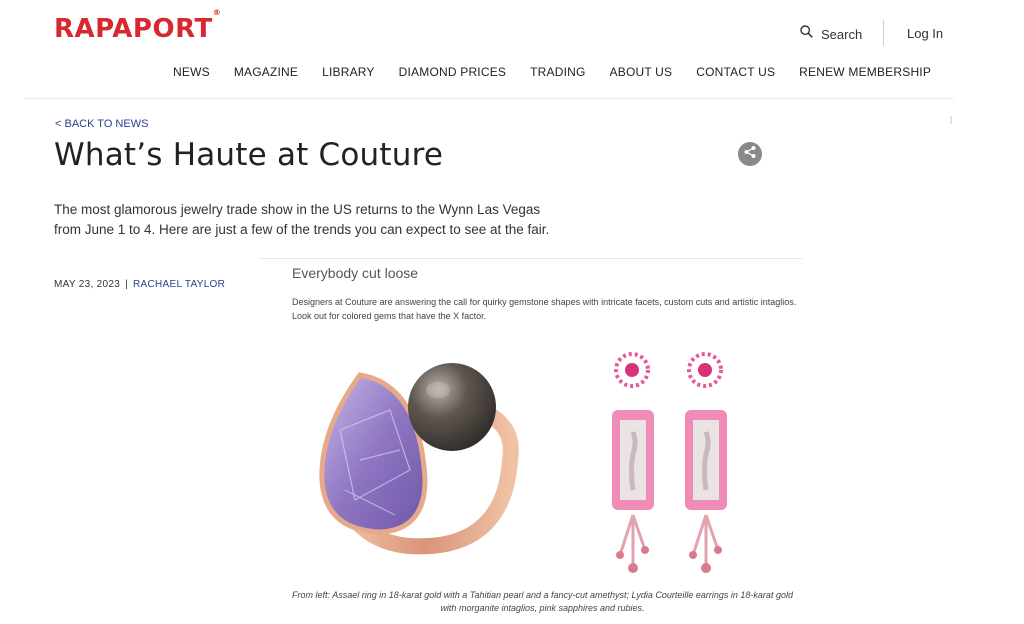 This screenshot has height=624, width=1024. What do you see at coordinates (806, 34) in the screenshot?
I see `search-icon` at bounding box center [806, 34].